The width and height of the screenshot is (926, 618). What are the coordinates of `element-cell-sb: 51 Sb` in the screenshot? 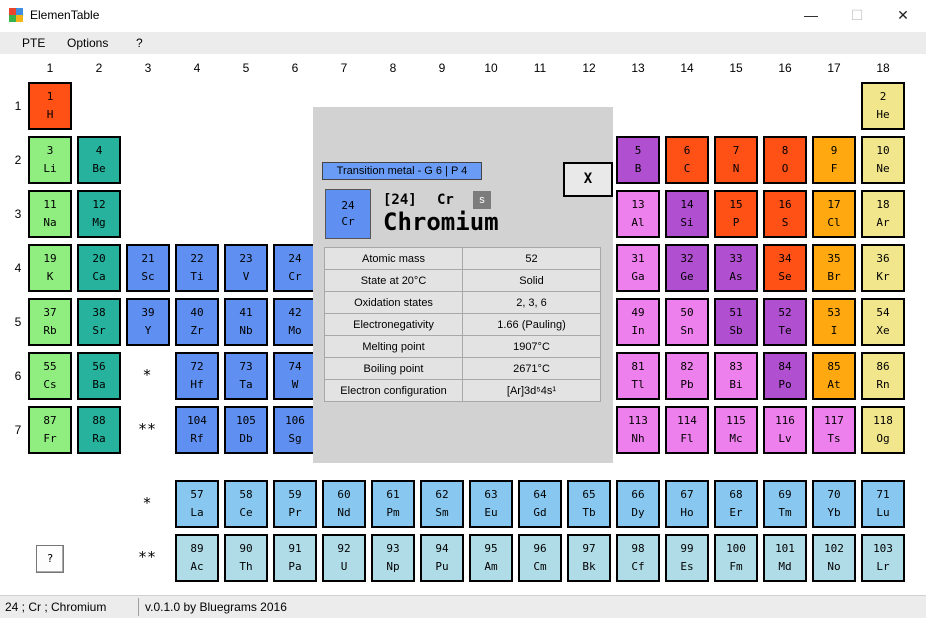 It's located at (736, 322).